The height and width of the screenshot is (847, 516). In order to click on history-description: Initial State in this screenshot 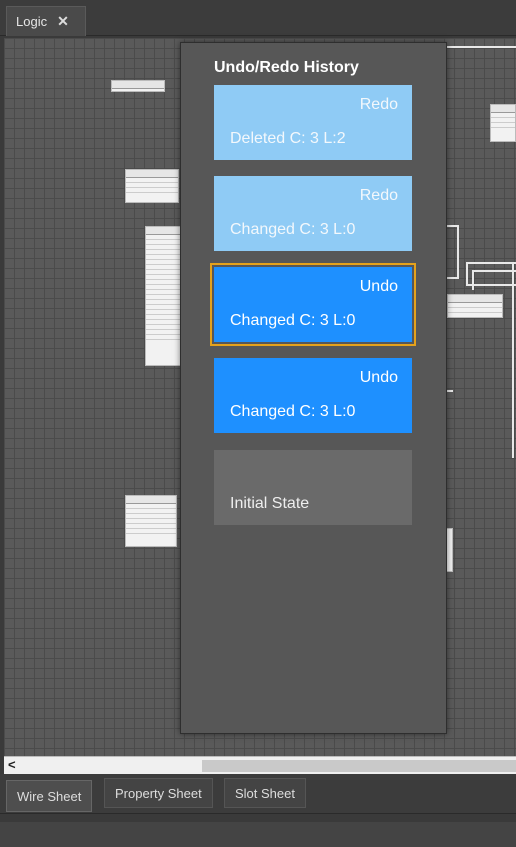, I will do `click(270, 503)`.